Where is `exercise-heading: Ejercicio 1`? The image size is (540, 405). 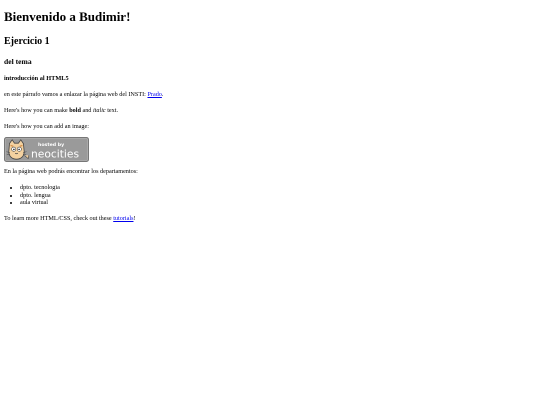
exercise-heading: Ejercicio 1 is located at coordinates (27, 41).